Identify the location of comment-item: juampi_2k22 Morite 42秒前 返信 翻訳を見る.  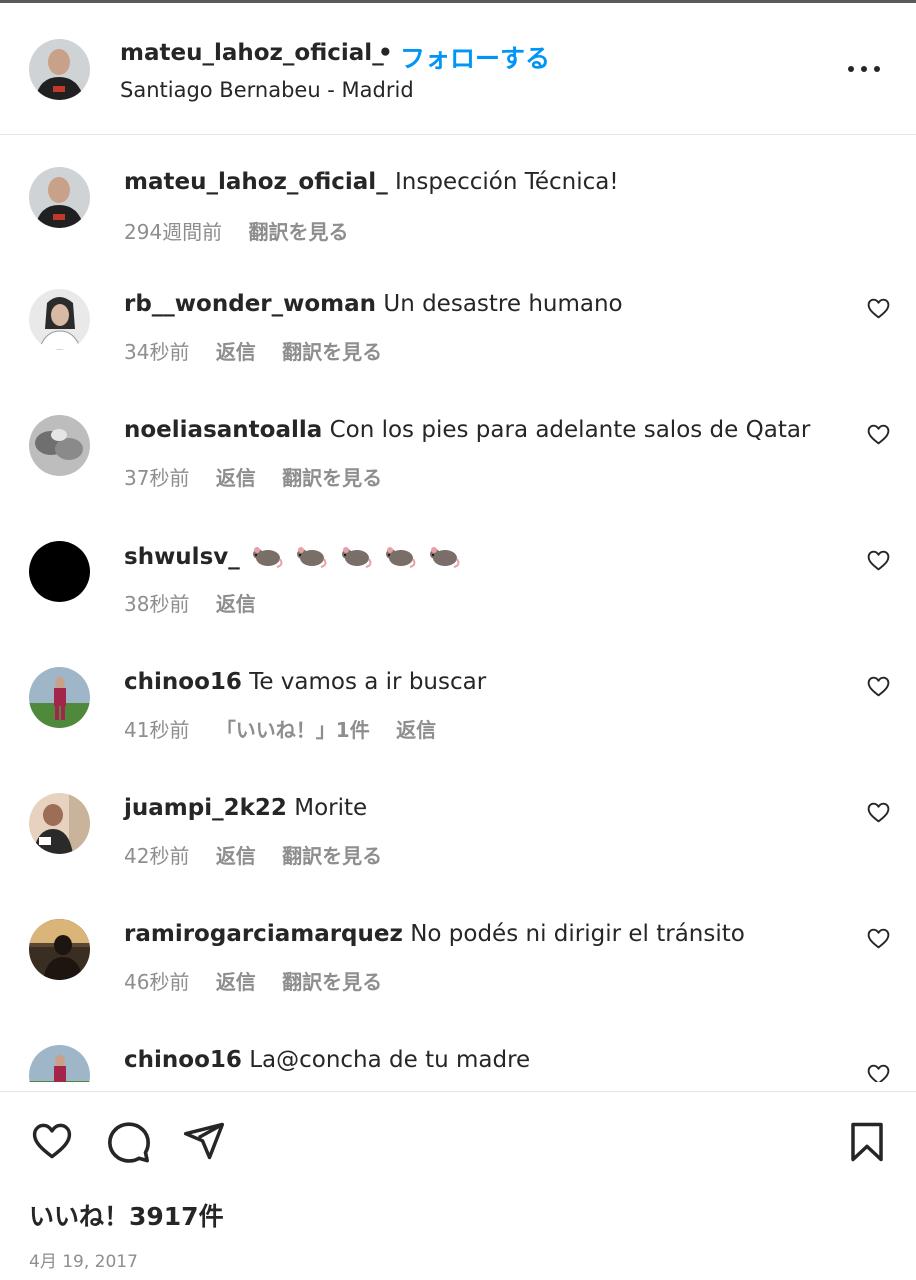
(458, 822).